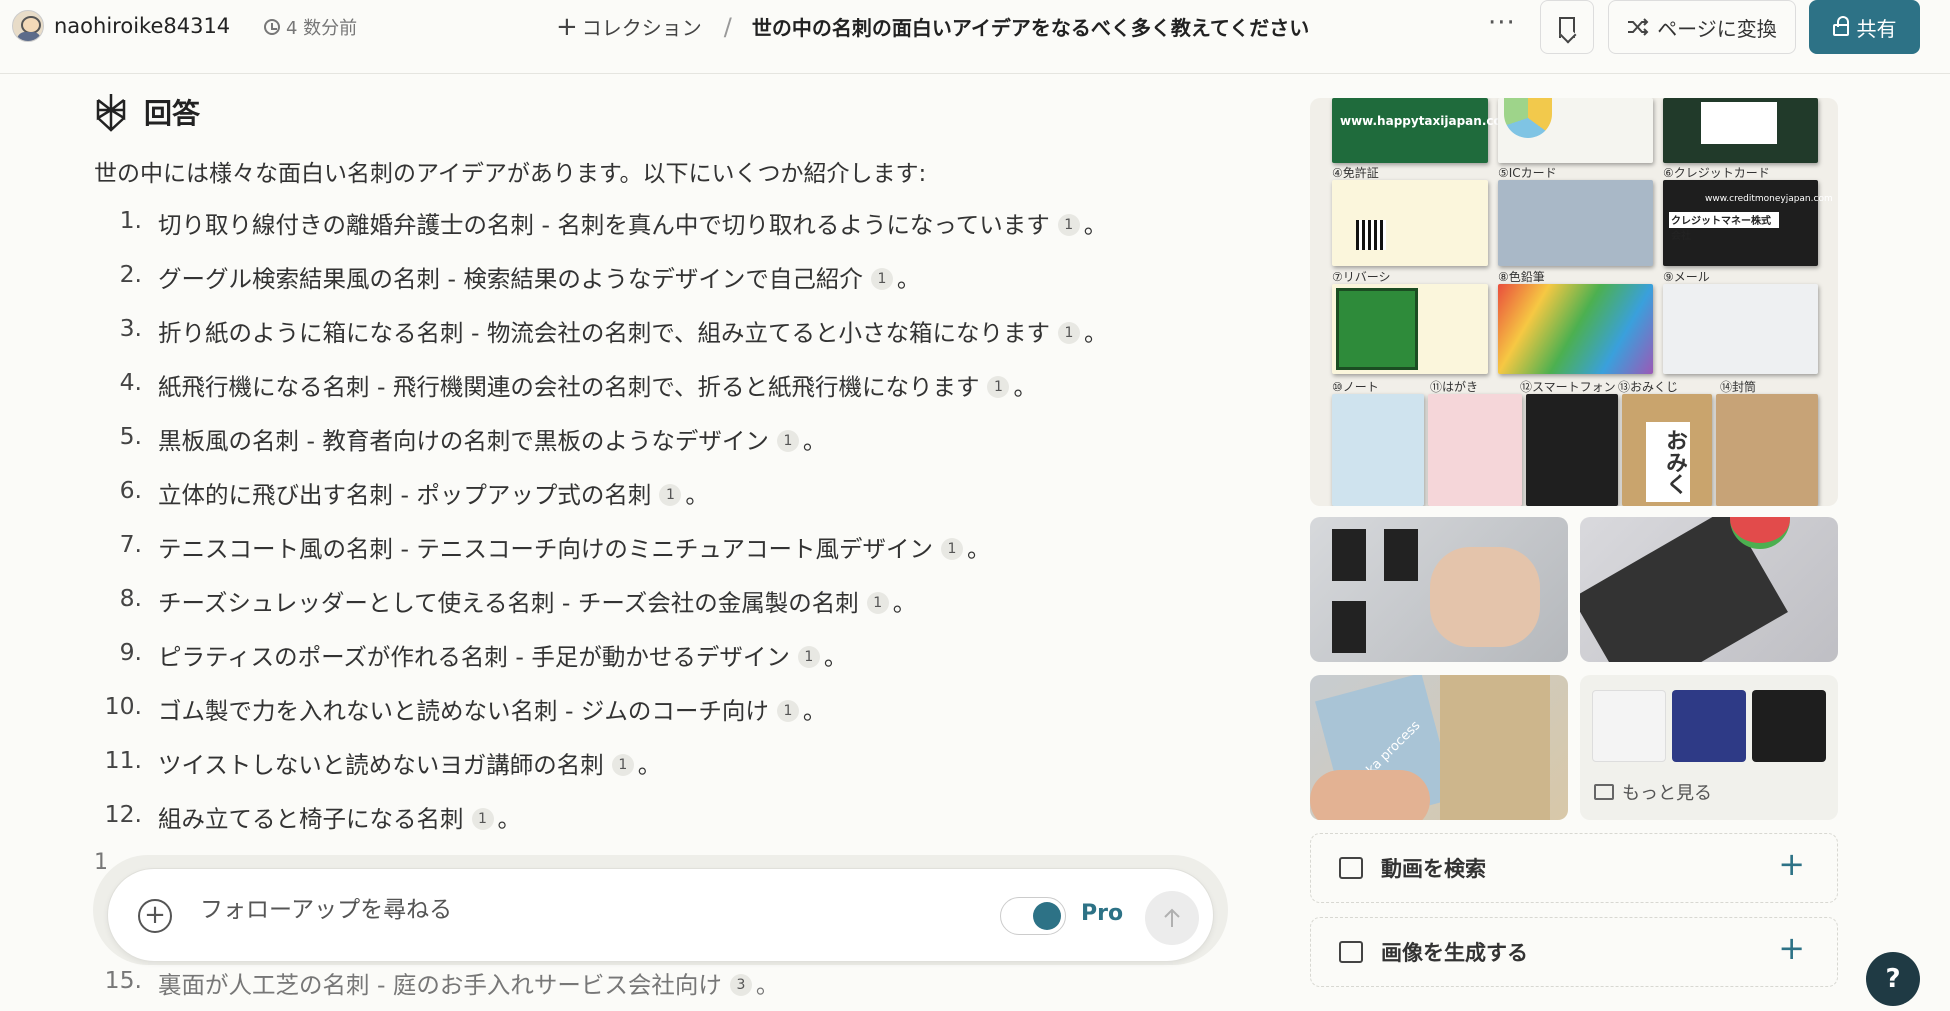  What do you see at coordinates (1574, 868) in the screenshot?
I see `search-videos-button: 動画を検索 +` at bounding box center [1574, 868].